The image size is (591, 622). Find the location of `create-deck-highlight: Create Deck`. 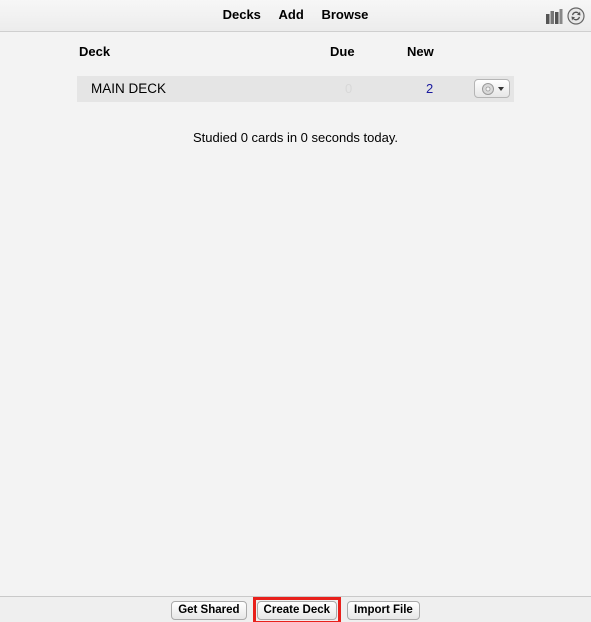

create-deck-highlight: Create Deck is located at coordinates (297, 609).